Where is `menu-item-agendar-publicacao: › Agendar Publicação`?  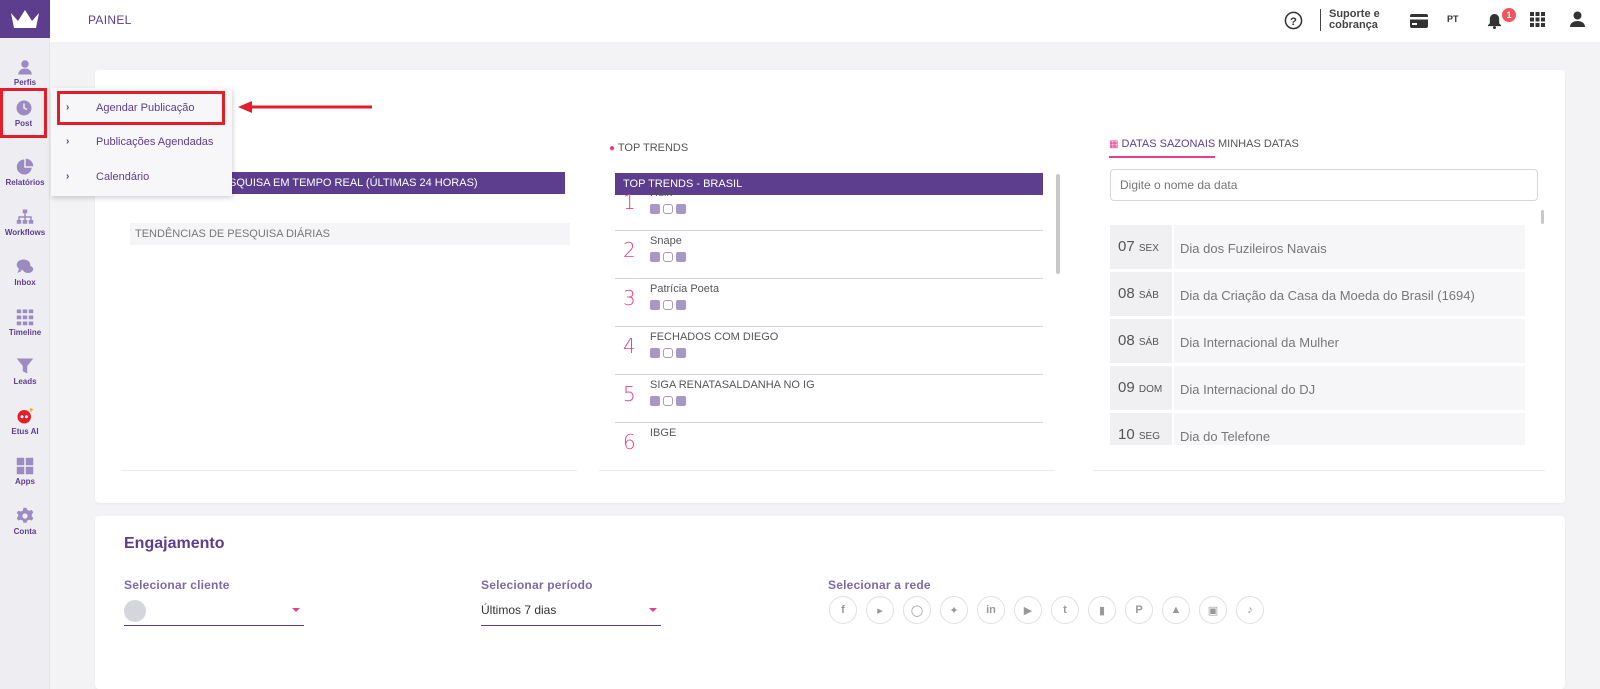 menu-item-agendar-publicacao: › Agendar Publicação is located at coordinates (141, 108).